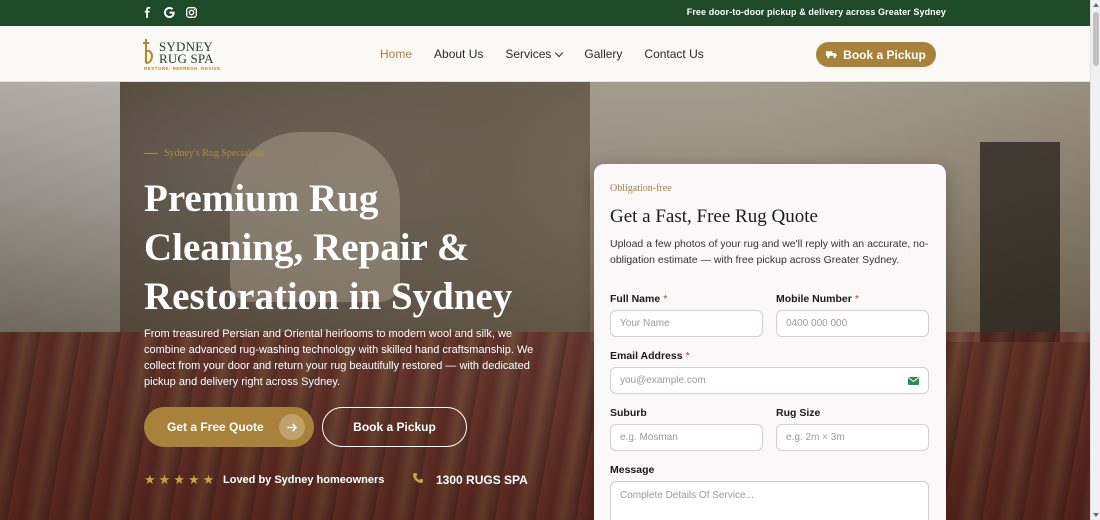 This screenshot has width=1100, height=520. Describe the element at coordinates (396, 54) in the screenshot. I see `nav-home: Home` at that location.